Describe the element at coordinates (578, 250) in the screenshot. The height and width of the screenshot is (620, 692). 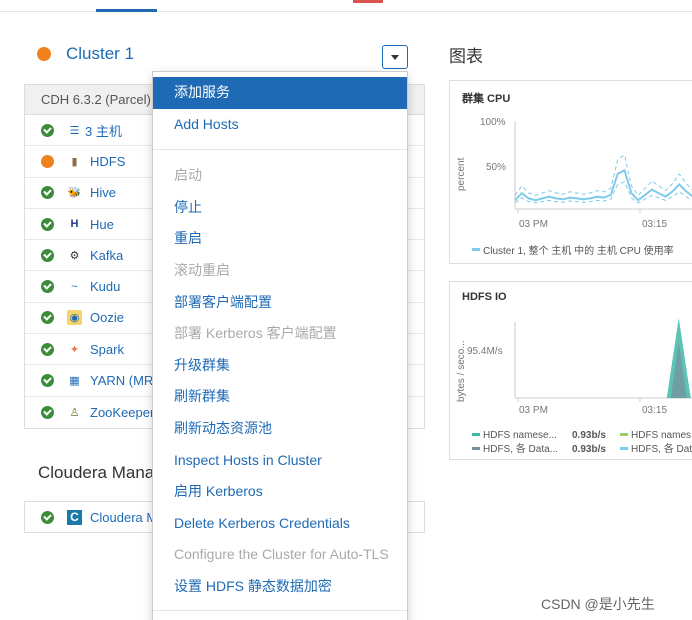
I see `cpu-legend-label: Cluster 1, 整个 主机 中的 主机 CPU 使用率` at that location.